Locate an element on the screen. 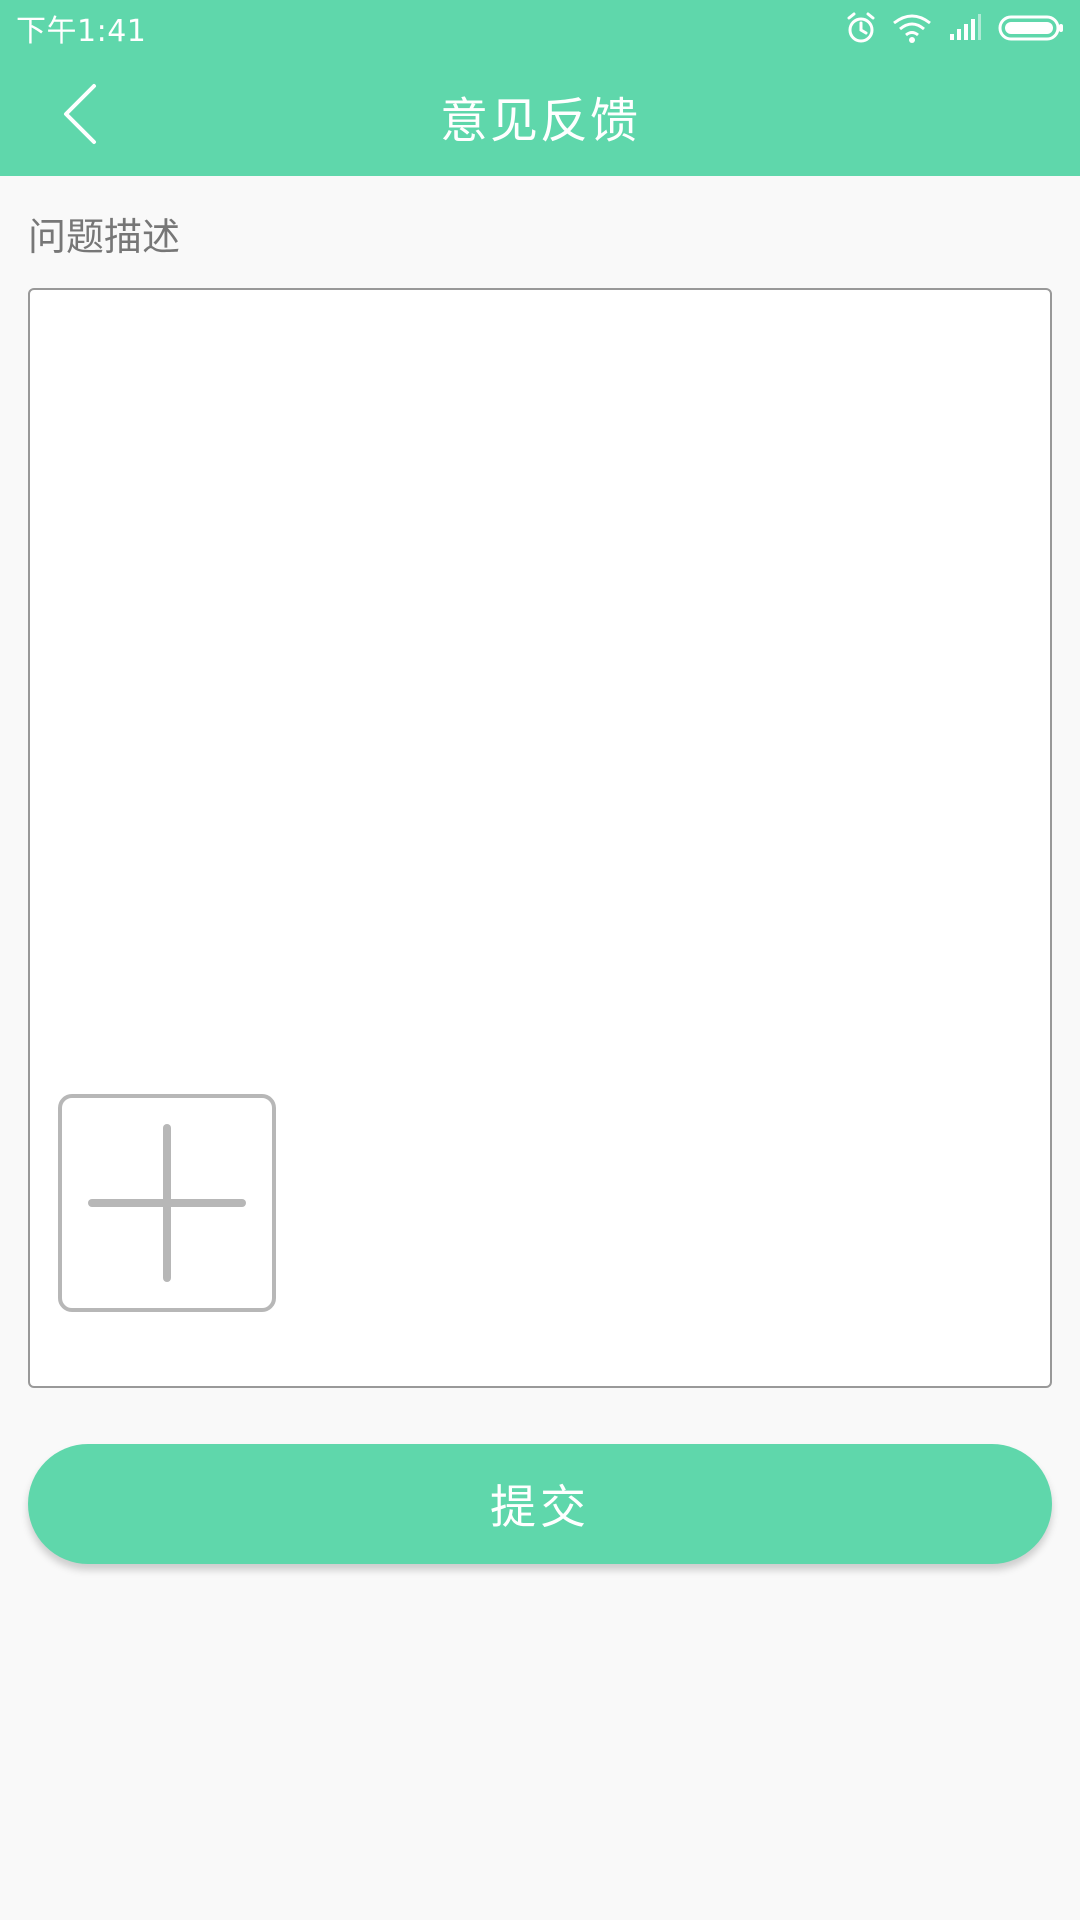  app-bar: 意见反馈 is located at coordinates (540, 116).